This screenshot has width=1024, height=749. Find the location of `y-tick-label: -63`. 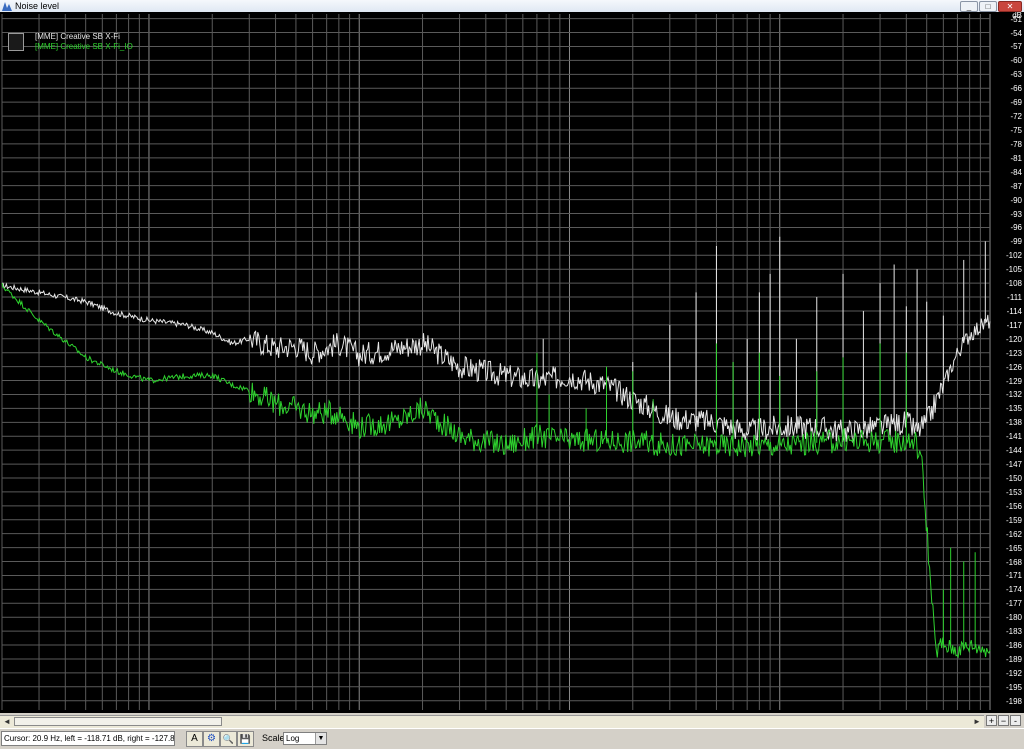

y-tick-label: -63 is located at coordinates (1016, 75).